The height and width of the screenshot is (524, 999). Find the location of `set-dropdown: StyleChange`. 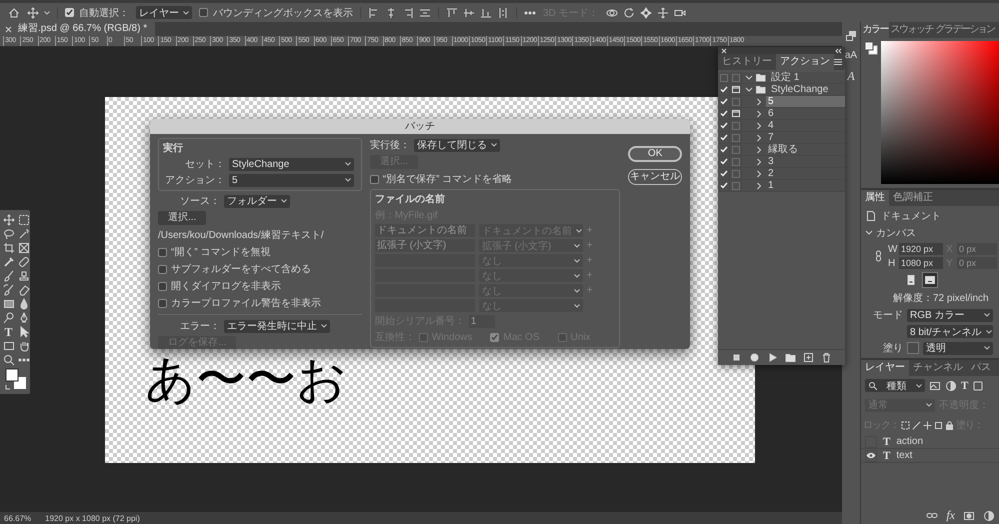

set-dropdown: StyleChange is located at coordinates (291, 164).